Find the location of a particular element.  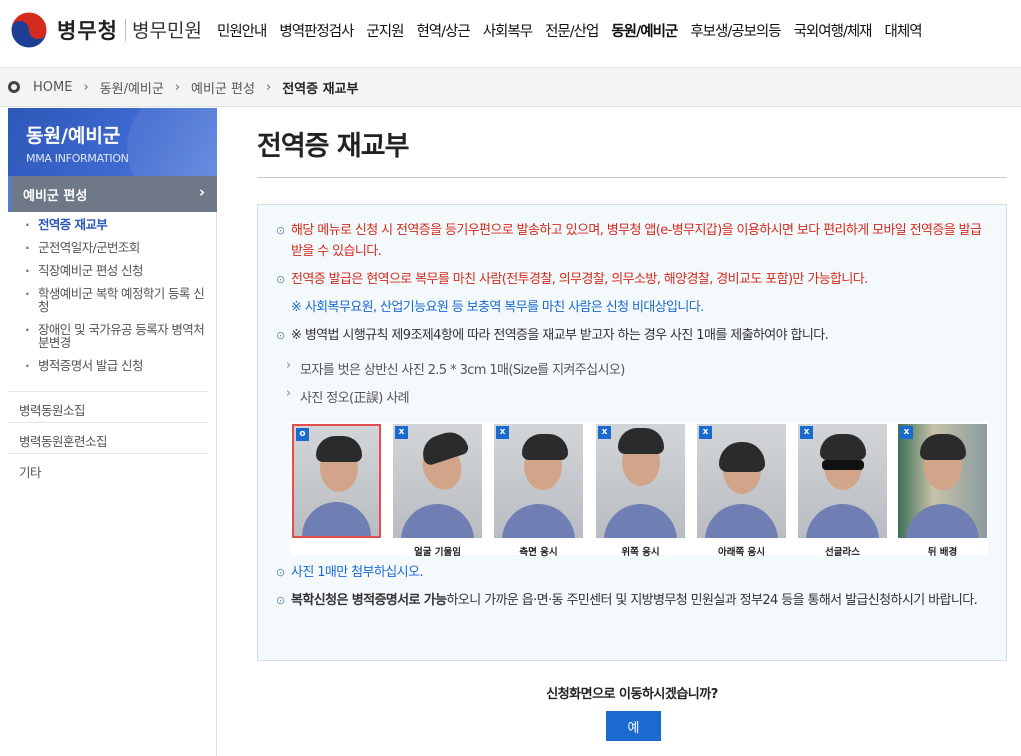

photo-caption: 뒤 배경 is located at coordinates (942, 552).